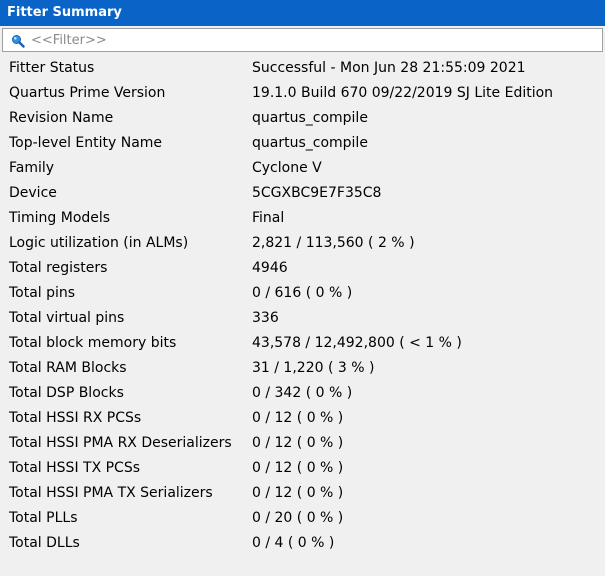  What do you see at coordinates (287, 168) in the screenshot?
I see `row-value: Cyclone V` at bounding box center [287, 168].